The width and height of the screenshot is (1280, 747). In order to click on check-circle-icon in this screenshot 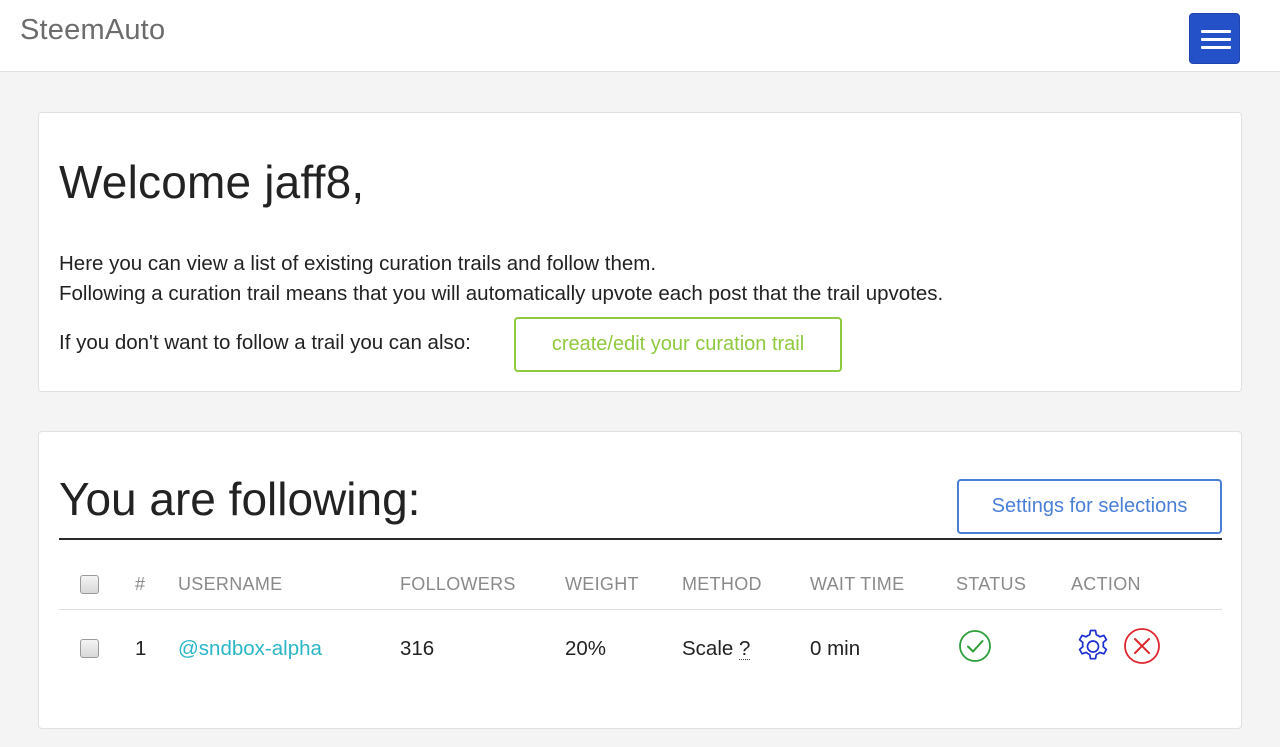, I will do `click(975, 648)`.